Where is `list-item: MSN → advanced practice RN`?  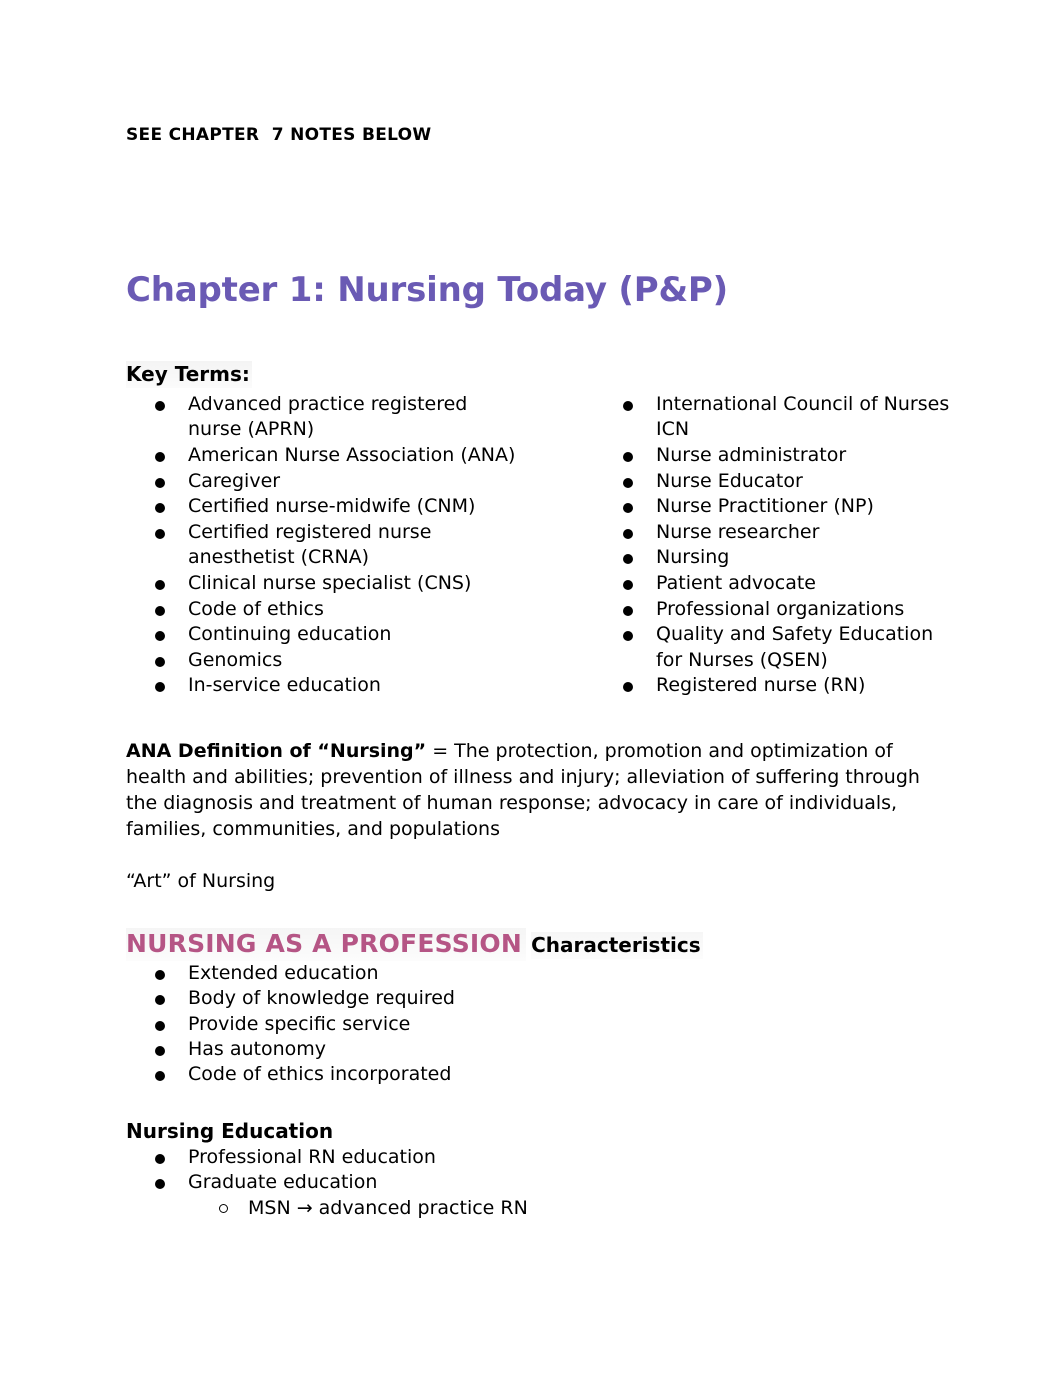
list-item: MSN → advanced practice RN is located at coordinates (544, 1209).